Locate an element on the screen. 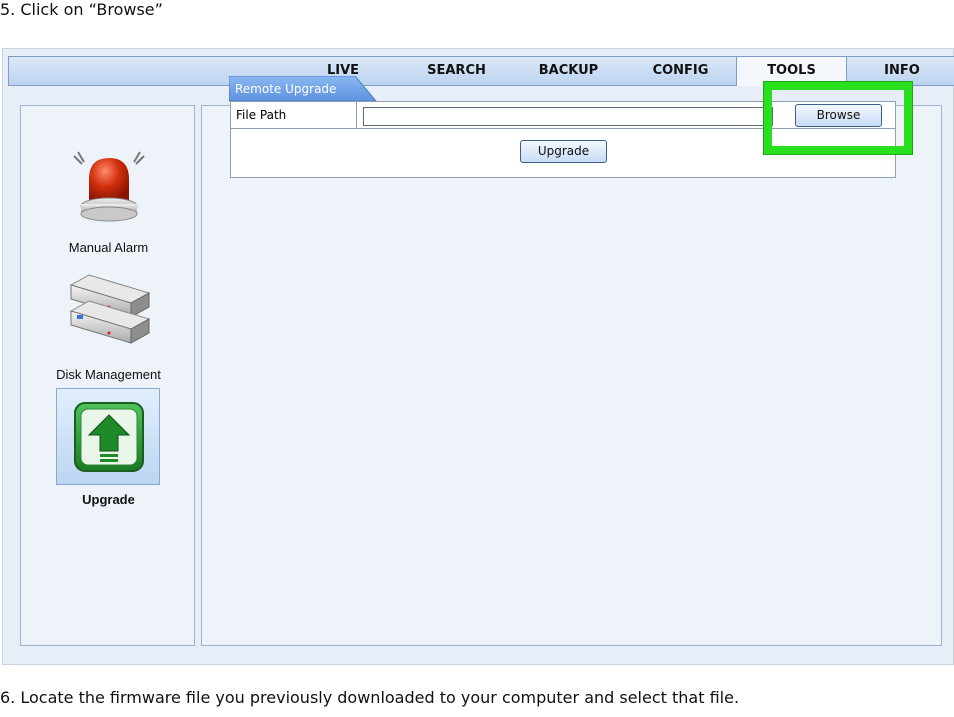 The height and width of the screenshot is (717, 954). file-path-input is located at coordinates (568, 116).